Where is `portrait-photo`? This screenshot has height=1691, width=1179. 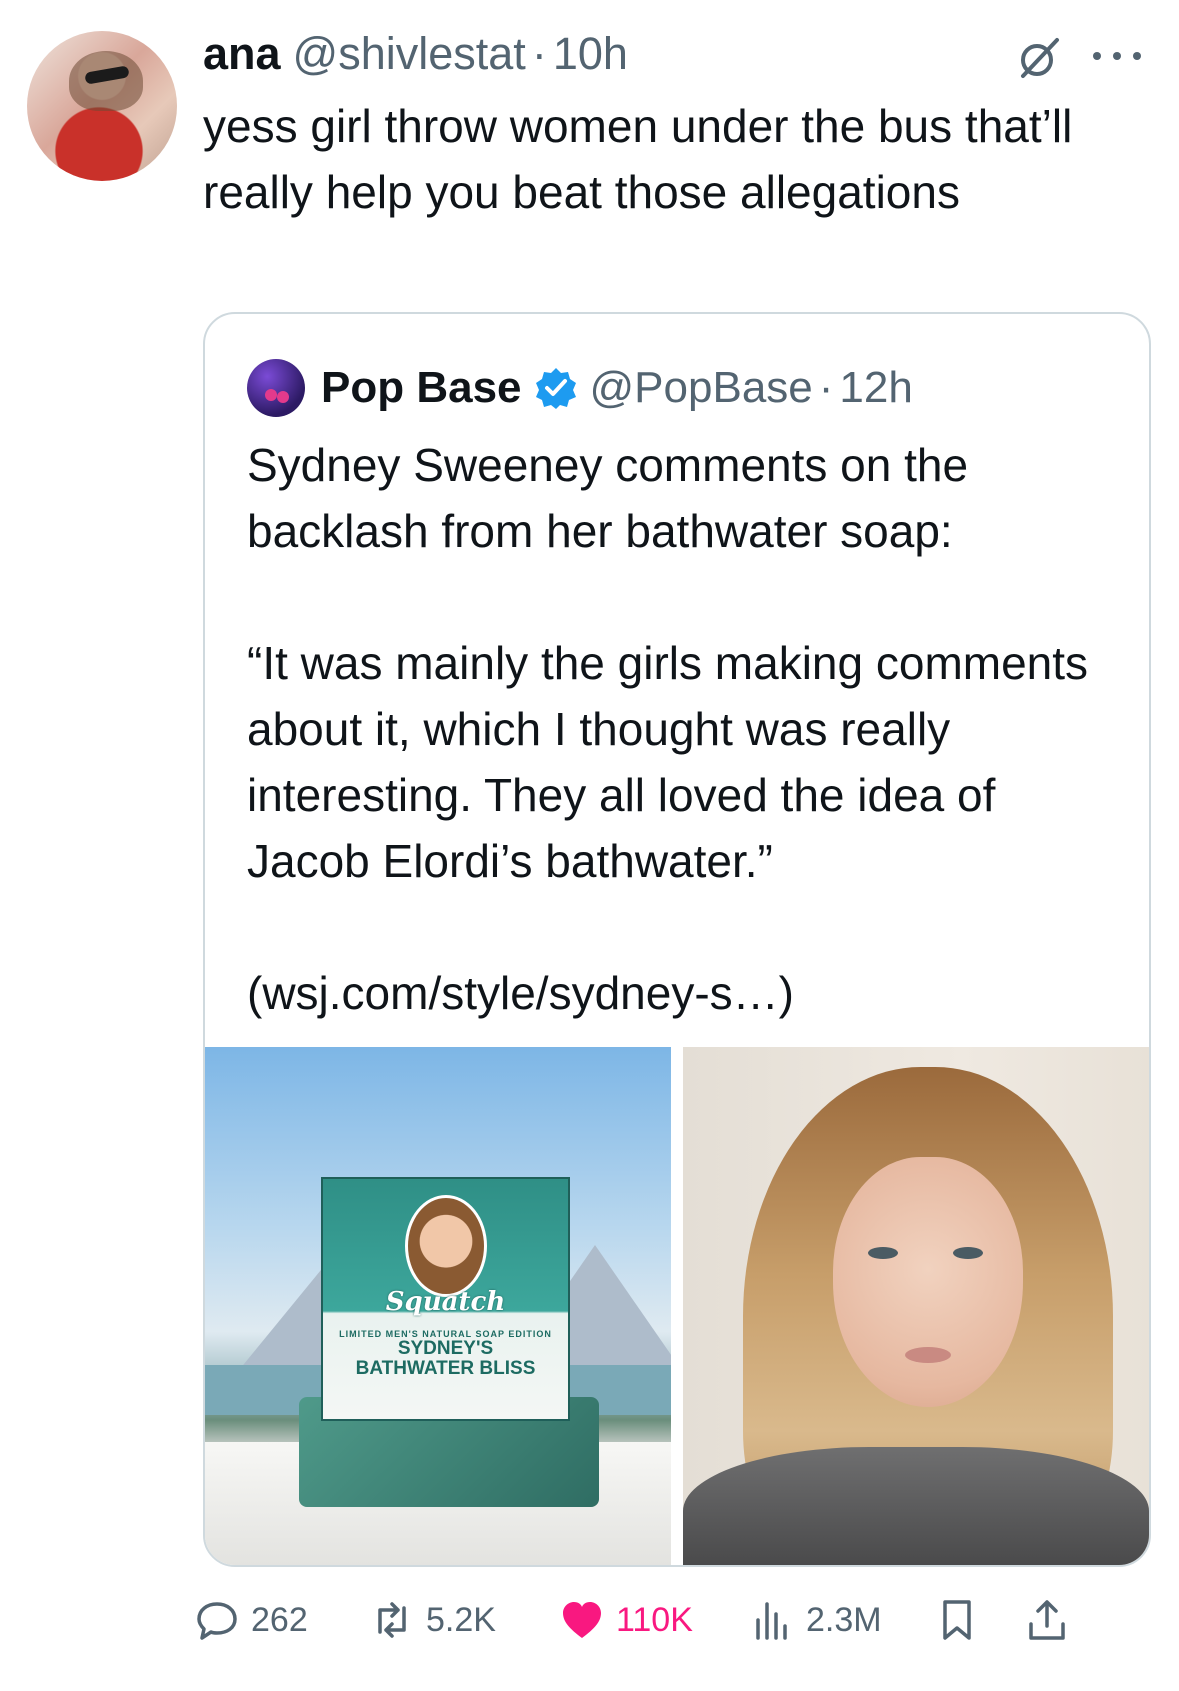
portrait-photo is located at coordinates (916, 1306).